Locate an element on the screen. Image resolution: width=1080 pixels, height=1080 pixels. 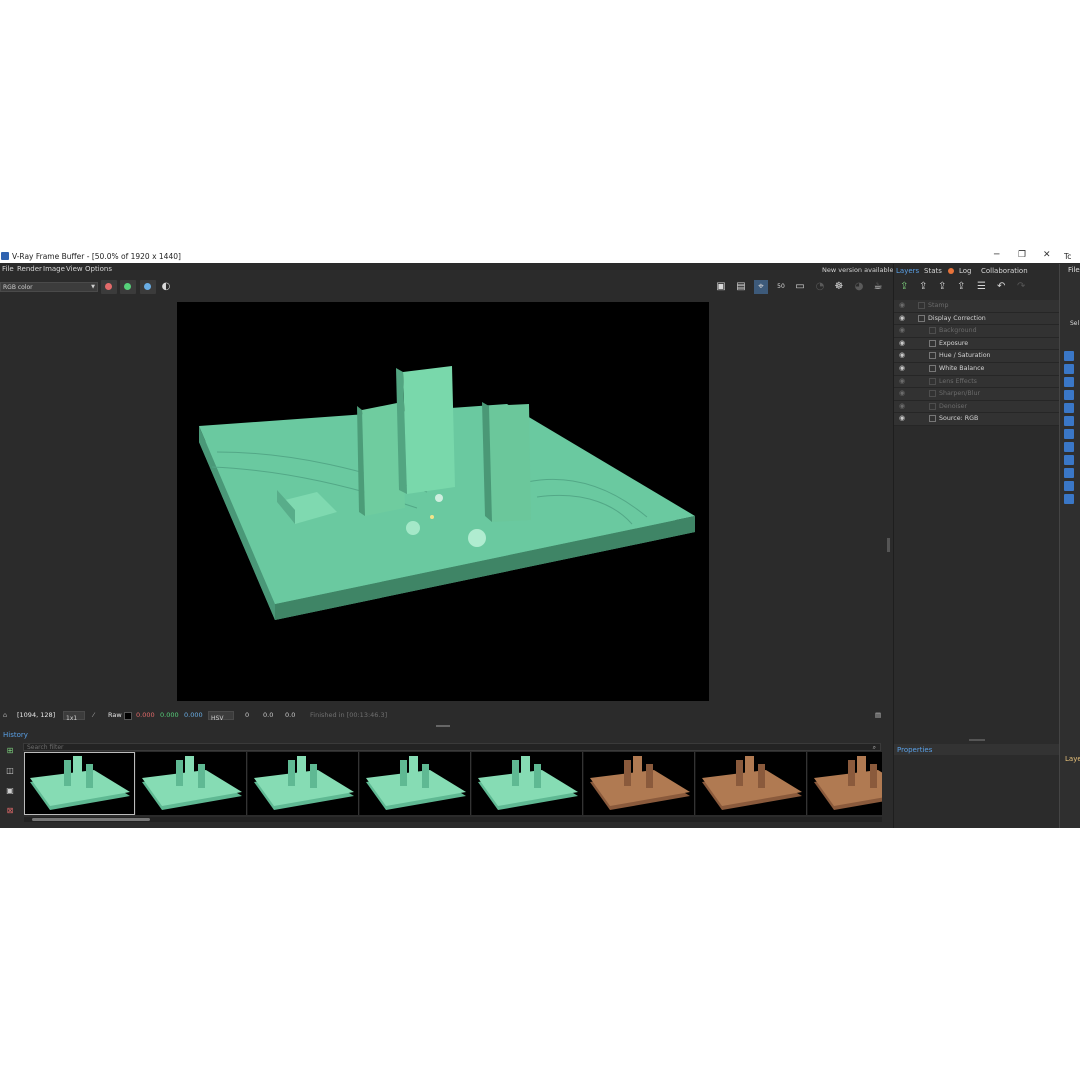
layer-row: ◉ Hue / Saturation is located at coordinates (976, 356).